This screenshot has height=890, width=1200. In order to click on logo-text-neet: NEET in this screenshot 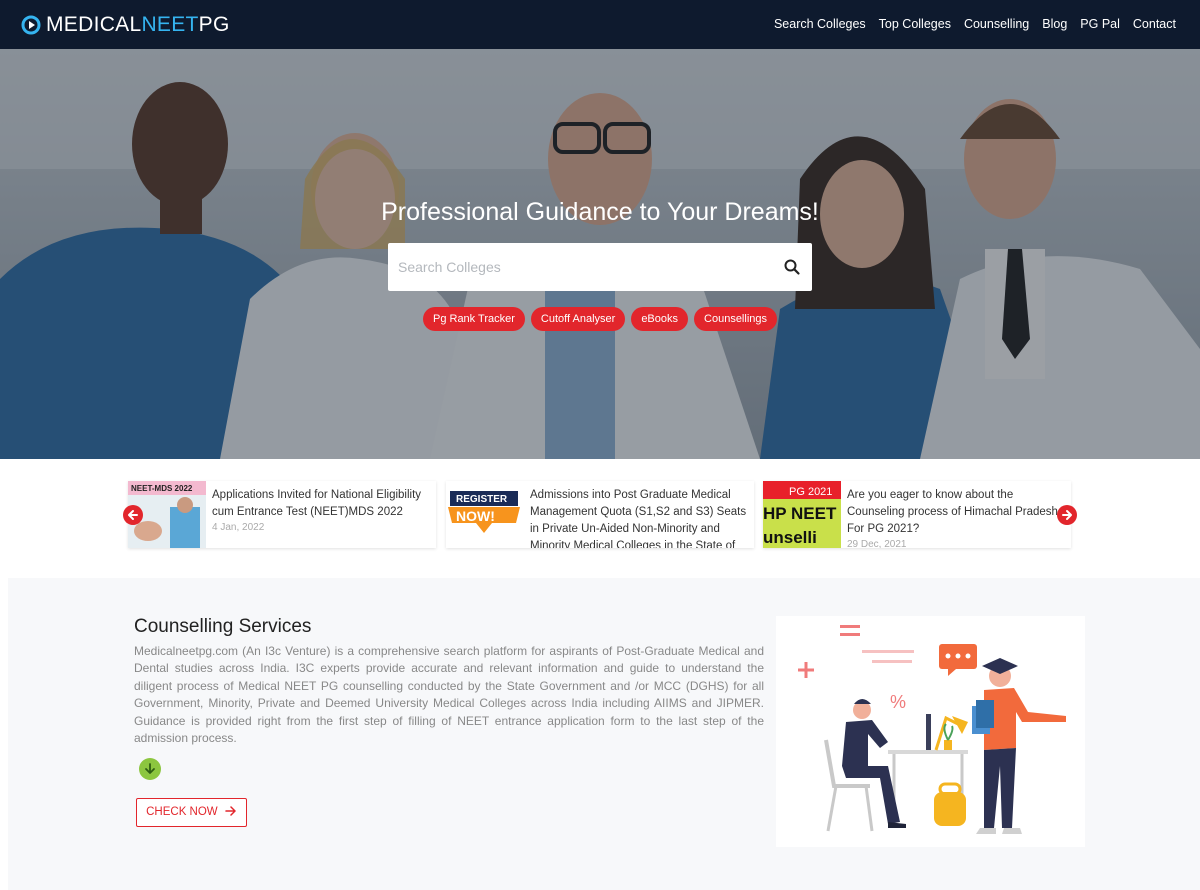, I will do `click(170, 24)`.